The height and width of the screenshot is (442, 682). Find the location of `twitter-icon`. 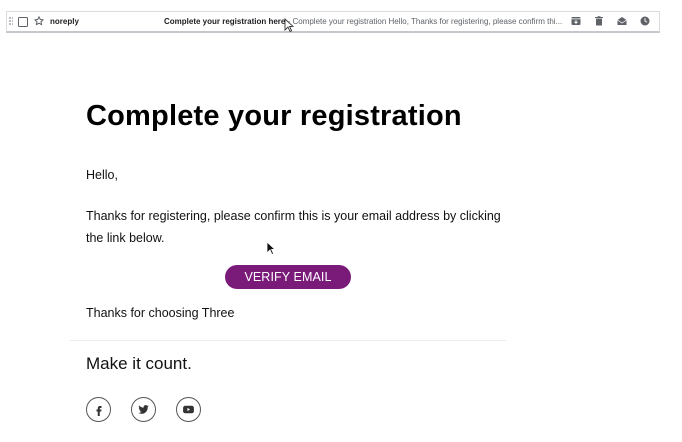

twitter-icon is located at coordinates (143, 409).